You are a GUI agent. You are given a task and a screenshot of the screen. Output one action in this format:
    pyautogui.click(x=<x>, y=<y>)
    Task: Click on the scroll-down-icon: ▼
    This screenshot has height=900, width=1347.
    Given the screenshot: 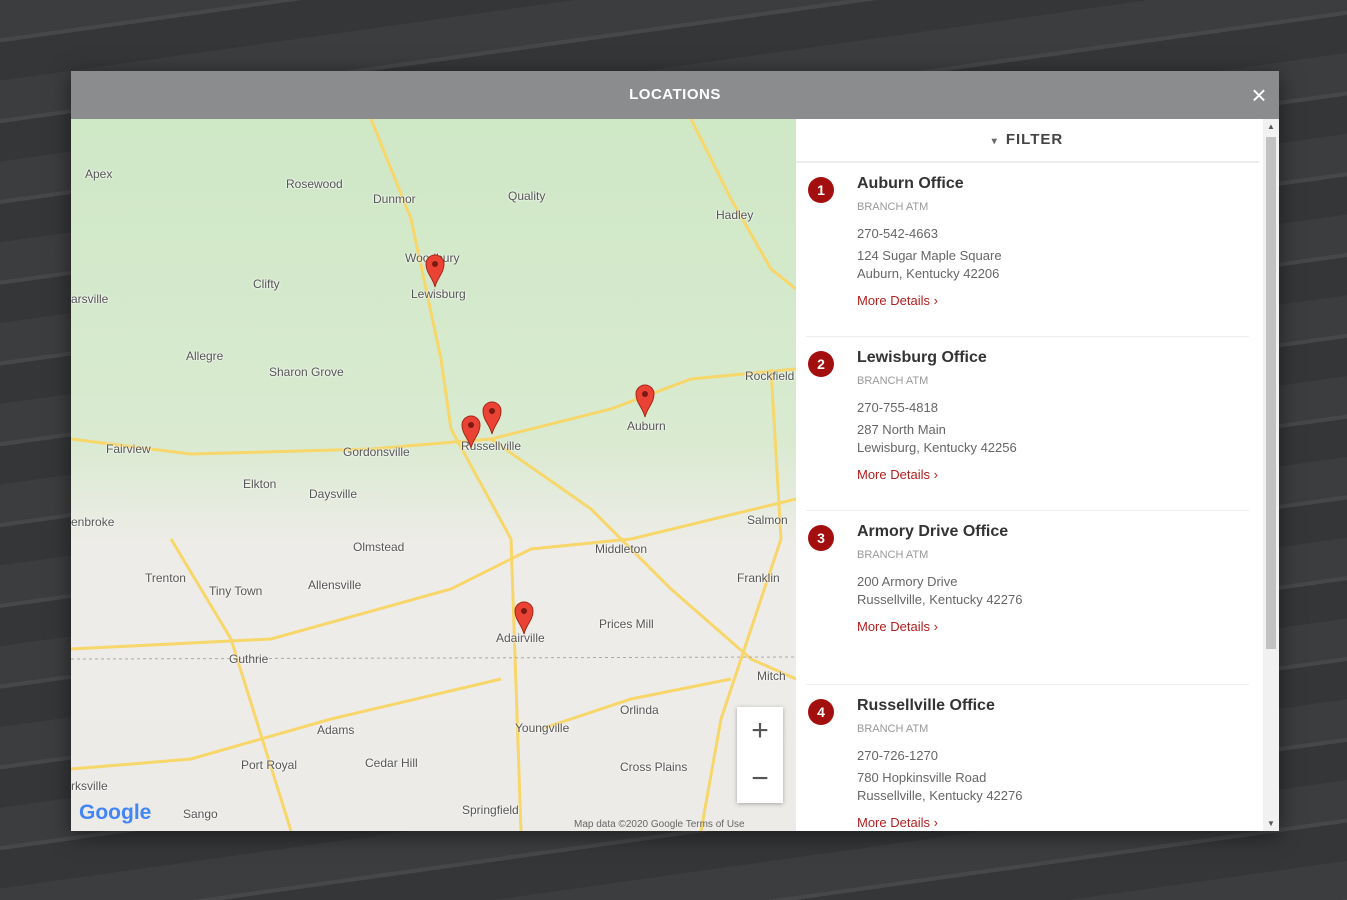 What is the action you would take?
    pyautogui.click(x=1271, y=823)
    